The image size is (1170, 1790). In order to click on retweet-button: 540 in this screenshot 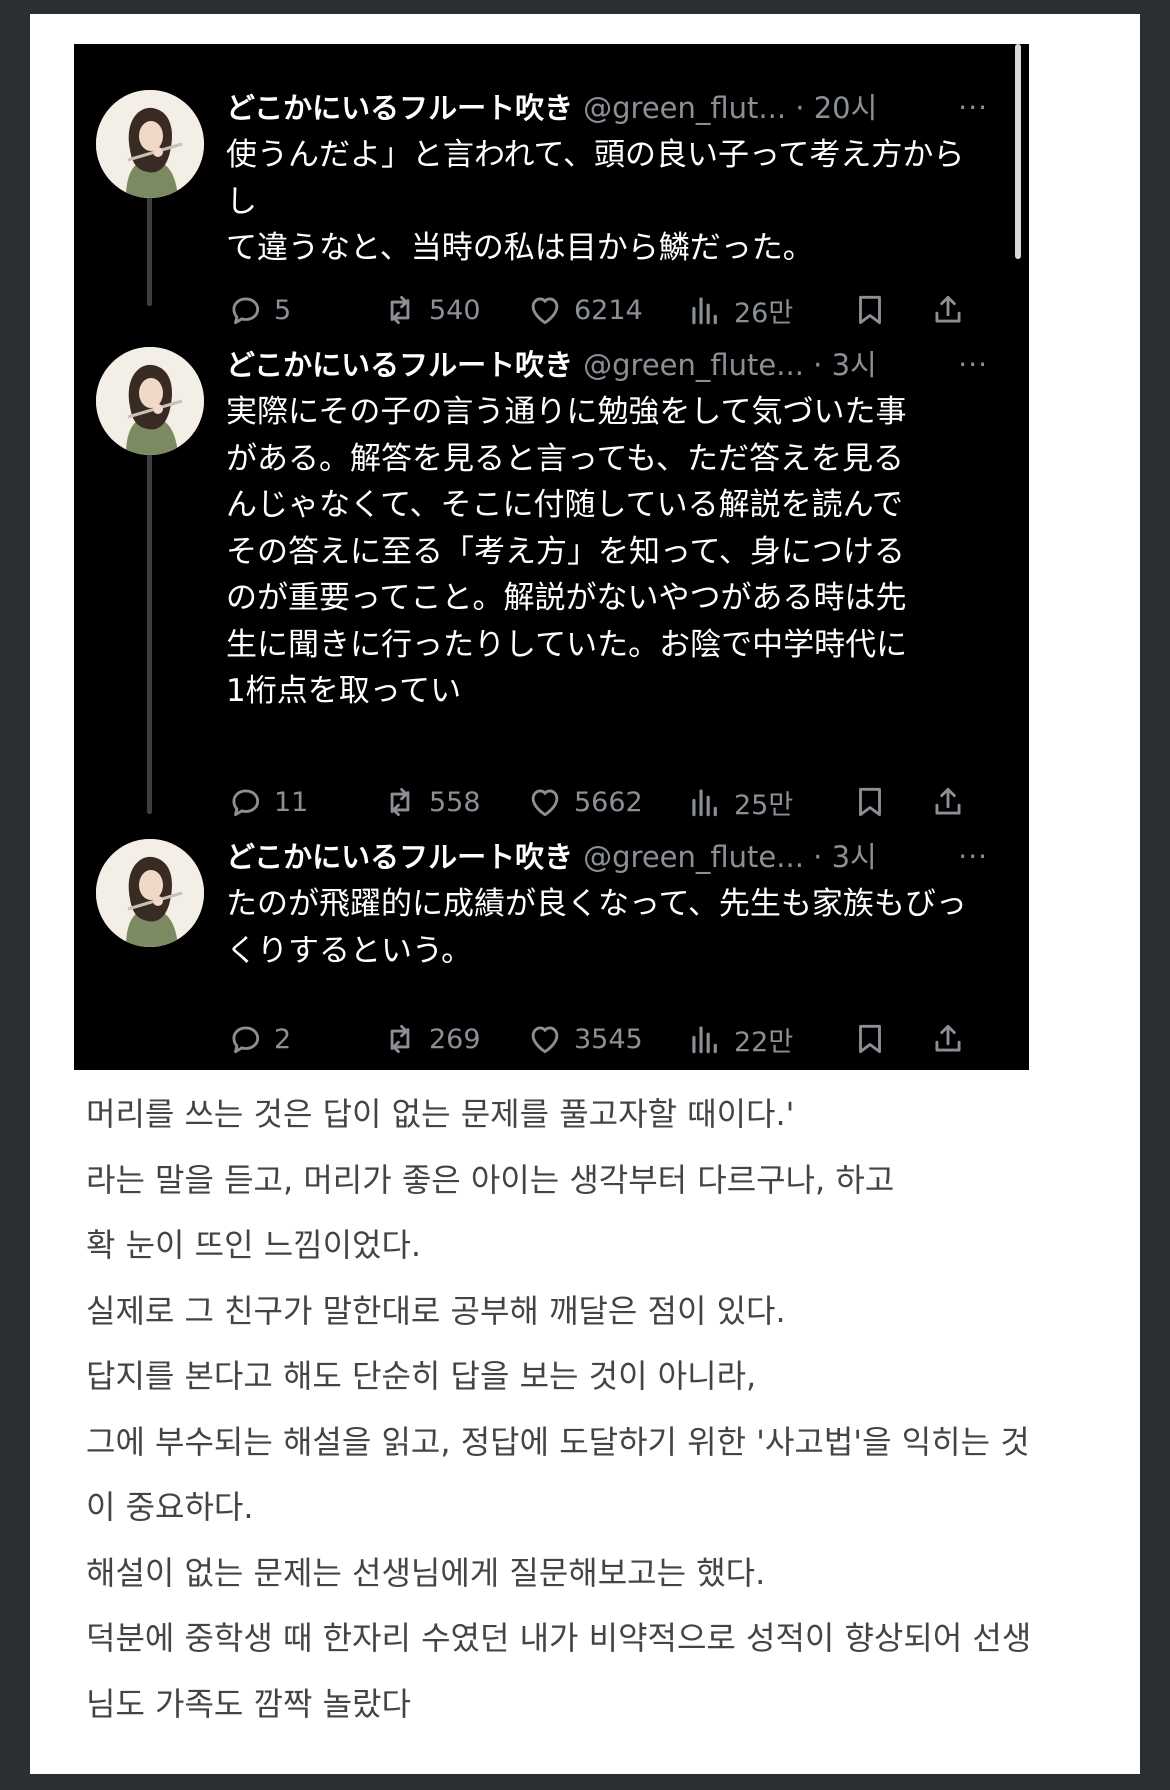, I will do `click(431, 310)`.